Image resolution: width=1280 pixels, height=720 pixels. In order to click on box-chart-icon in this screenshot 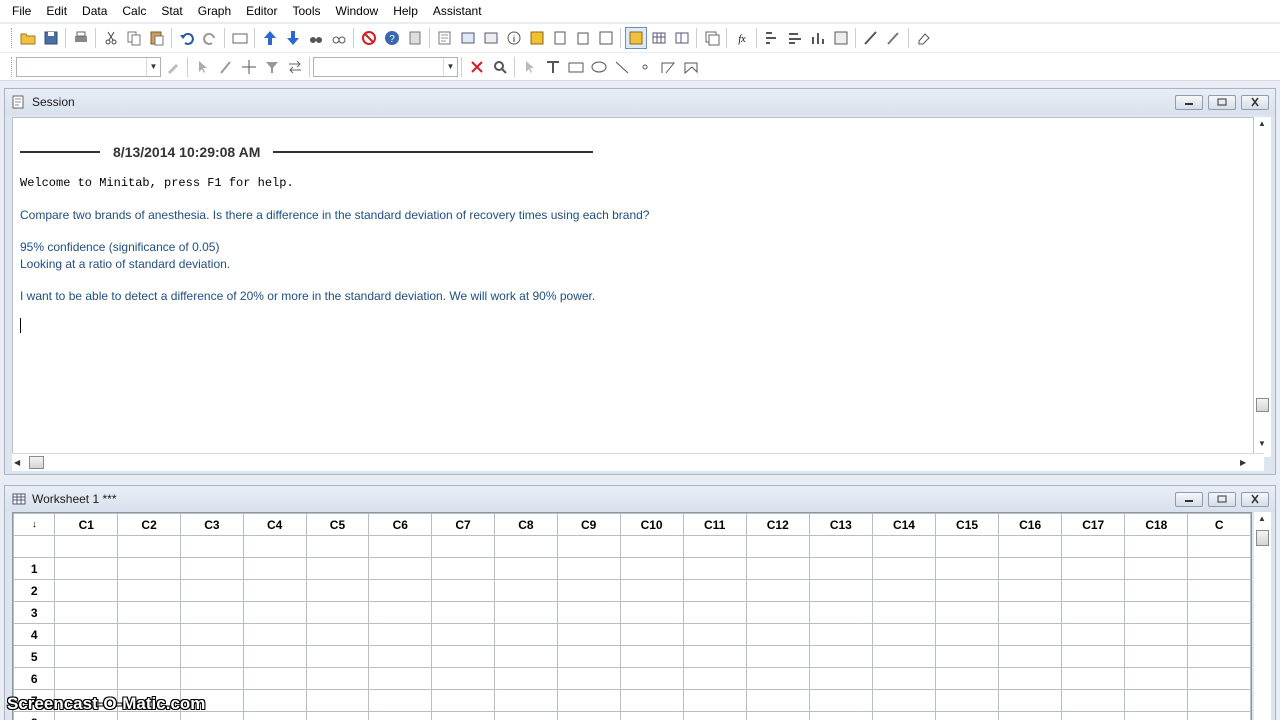, I will do `click(818, 38)`.